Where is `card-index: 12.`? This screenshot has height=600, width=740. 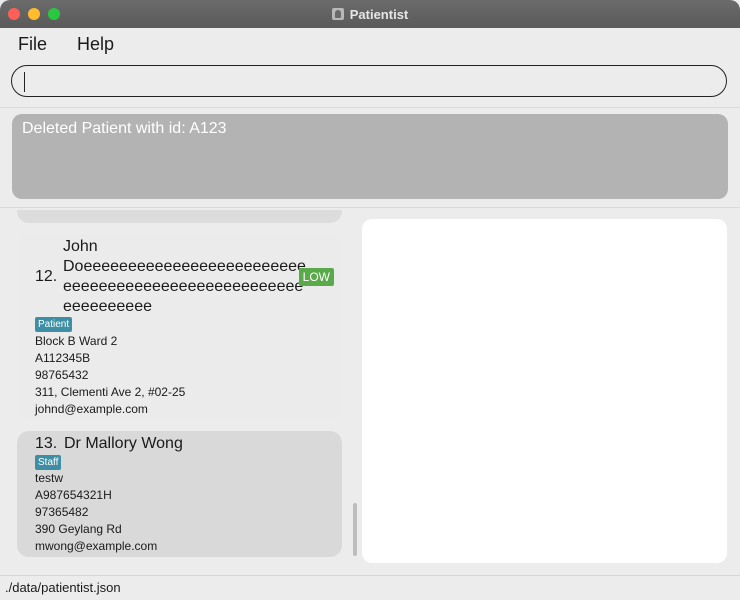 card-index: 12. is located at coordinates (46, 276).